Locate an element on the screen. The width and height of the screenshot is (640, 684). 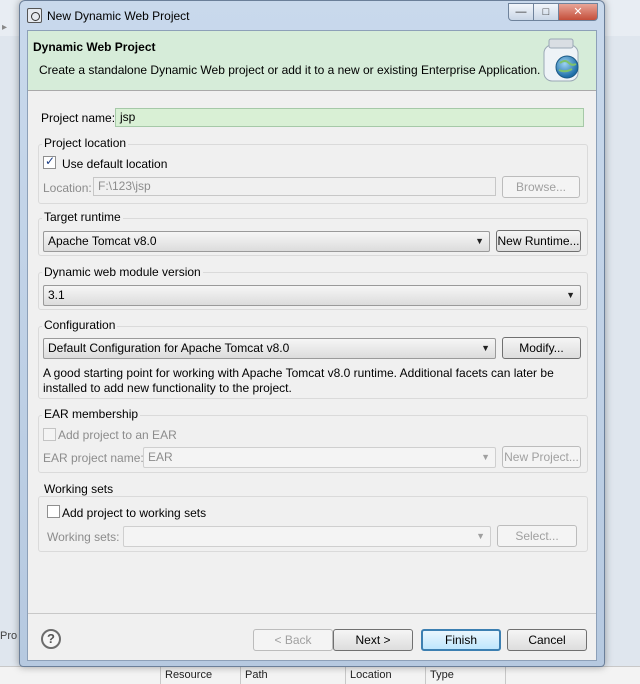
add-to-ear-label: Add project to an EAR is located at coordinates (117, 435).